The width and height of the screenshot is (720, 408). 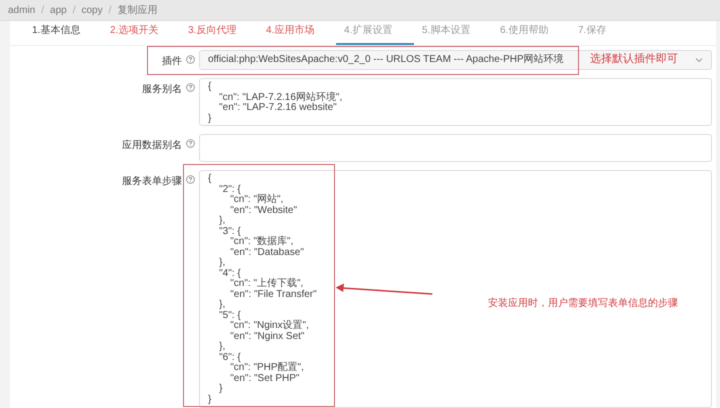 I want to click on breadcrumb-item: copy, so click(x=92, y=10).